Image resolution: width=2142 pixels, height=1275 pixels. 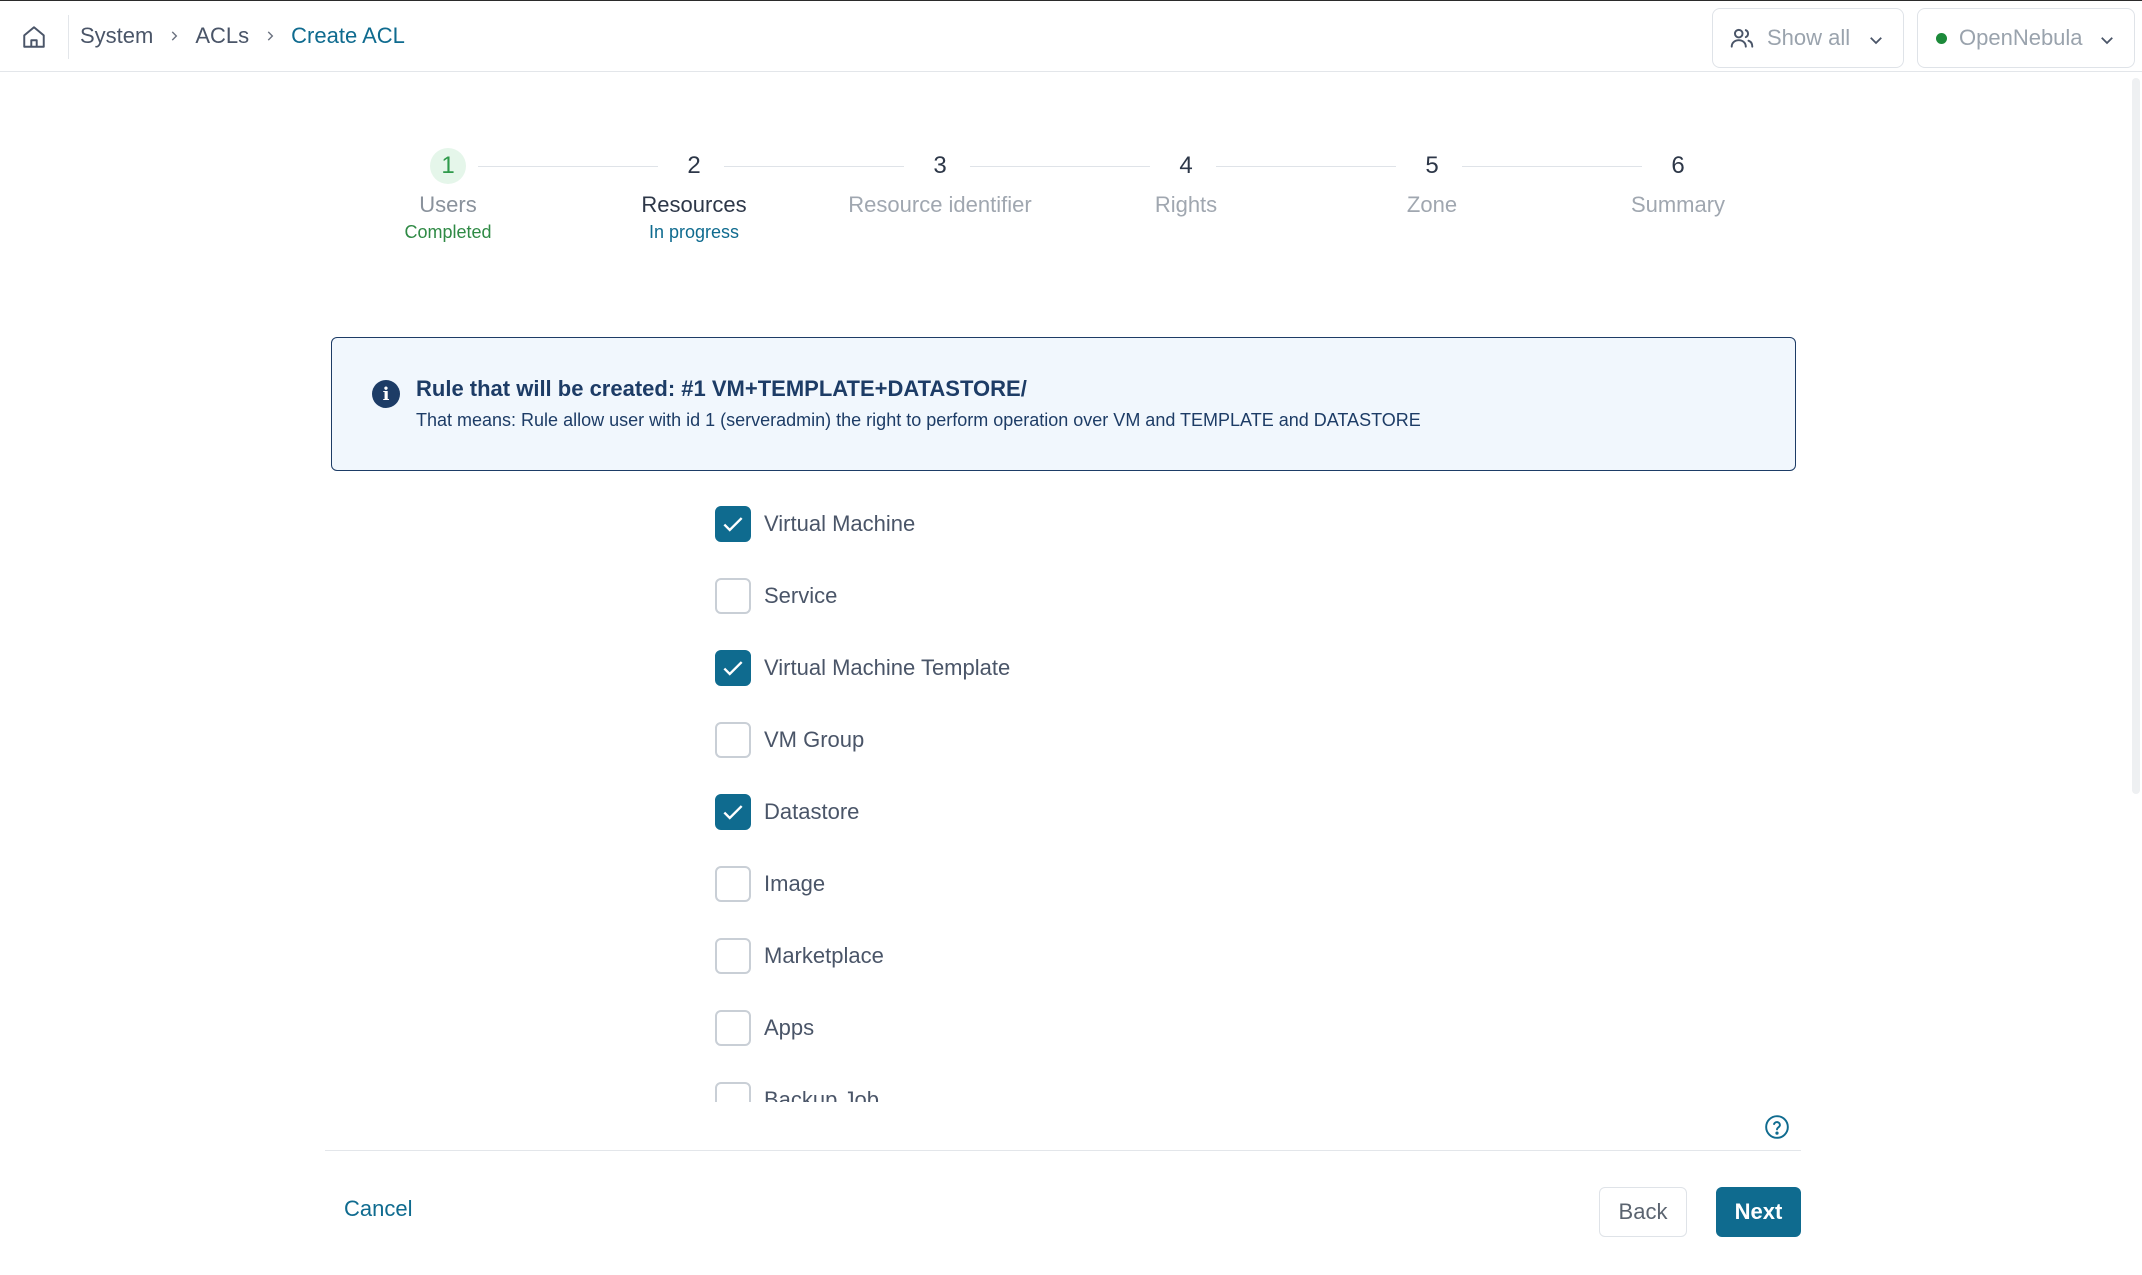 I want to click on step-number: 6, so click(x=1678, y=165).